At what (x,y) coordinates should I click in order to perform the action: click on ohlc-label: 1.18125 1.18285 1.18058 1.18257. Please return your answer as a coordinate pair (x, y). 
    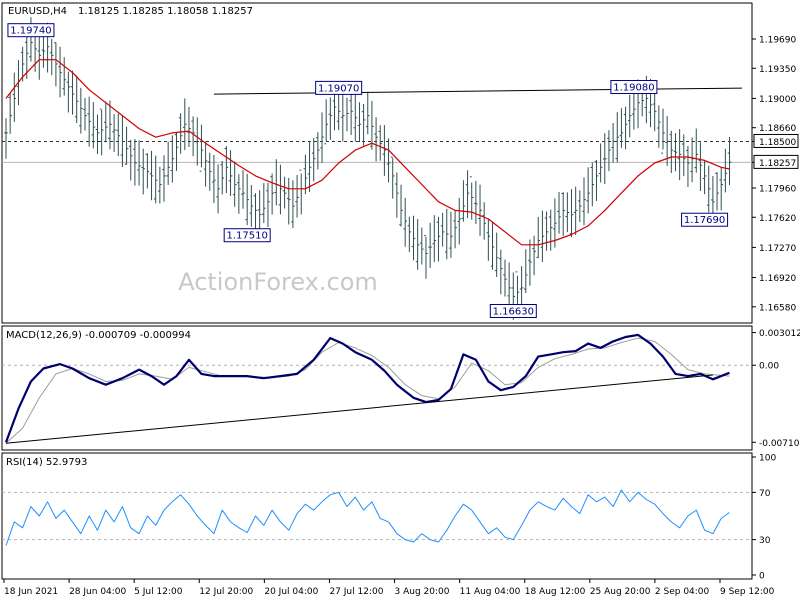
    Looking at the image, I should click on (165, 11).